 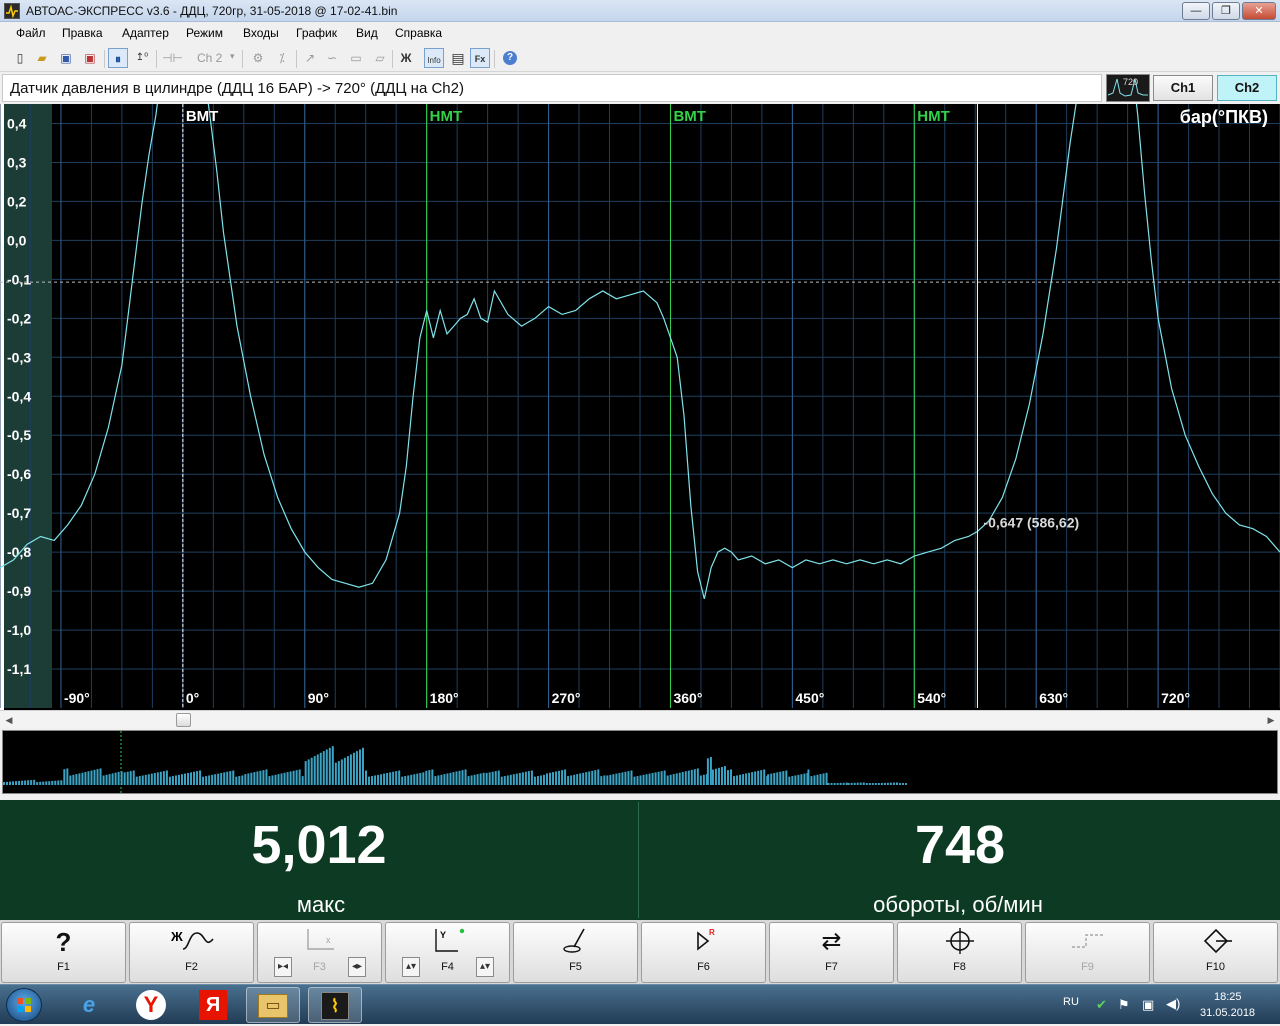 I want to click on f4-up-icon: ▴▾, so click(x=485, y=967).